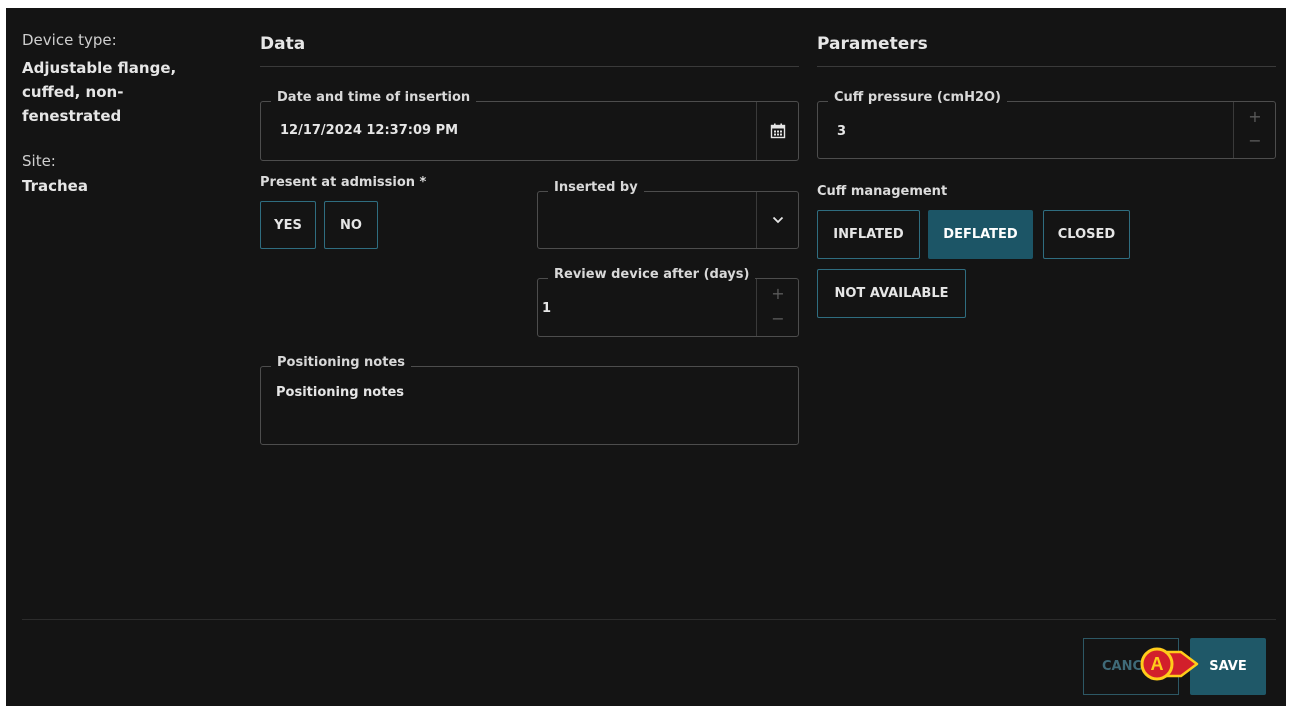 The width and height of the screenshot is (1290, 706). I want to click on device-type-value-line-3: fenestrated, so click(72, 116).